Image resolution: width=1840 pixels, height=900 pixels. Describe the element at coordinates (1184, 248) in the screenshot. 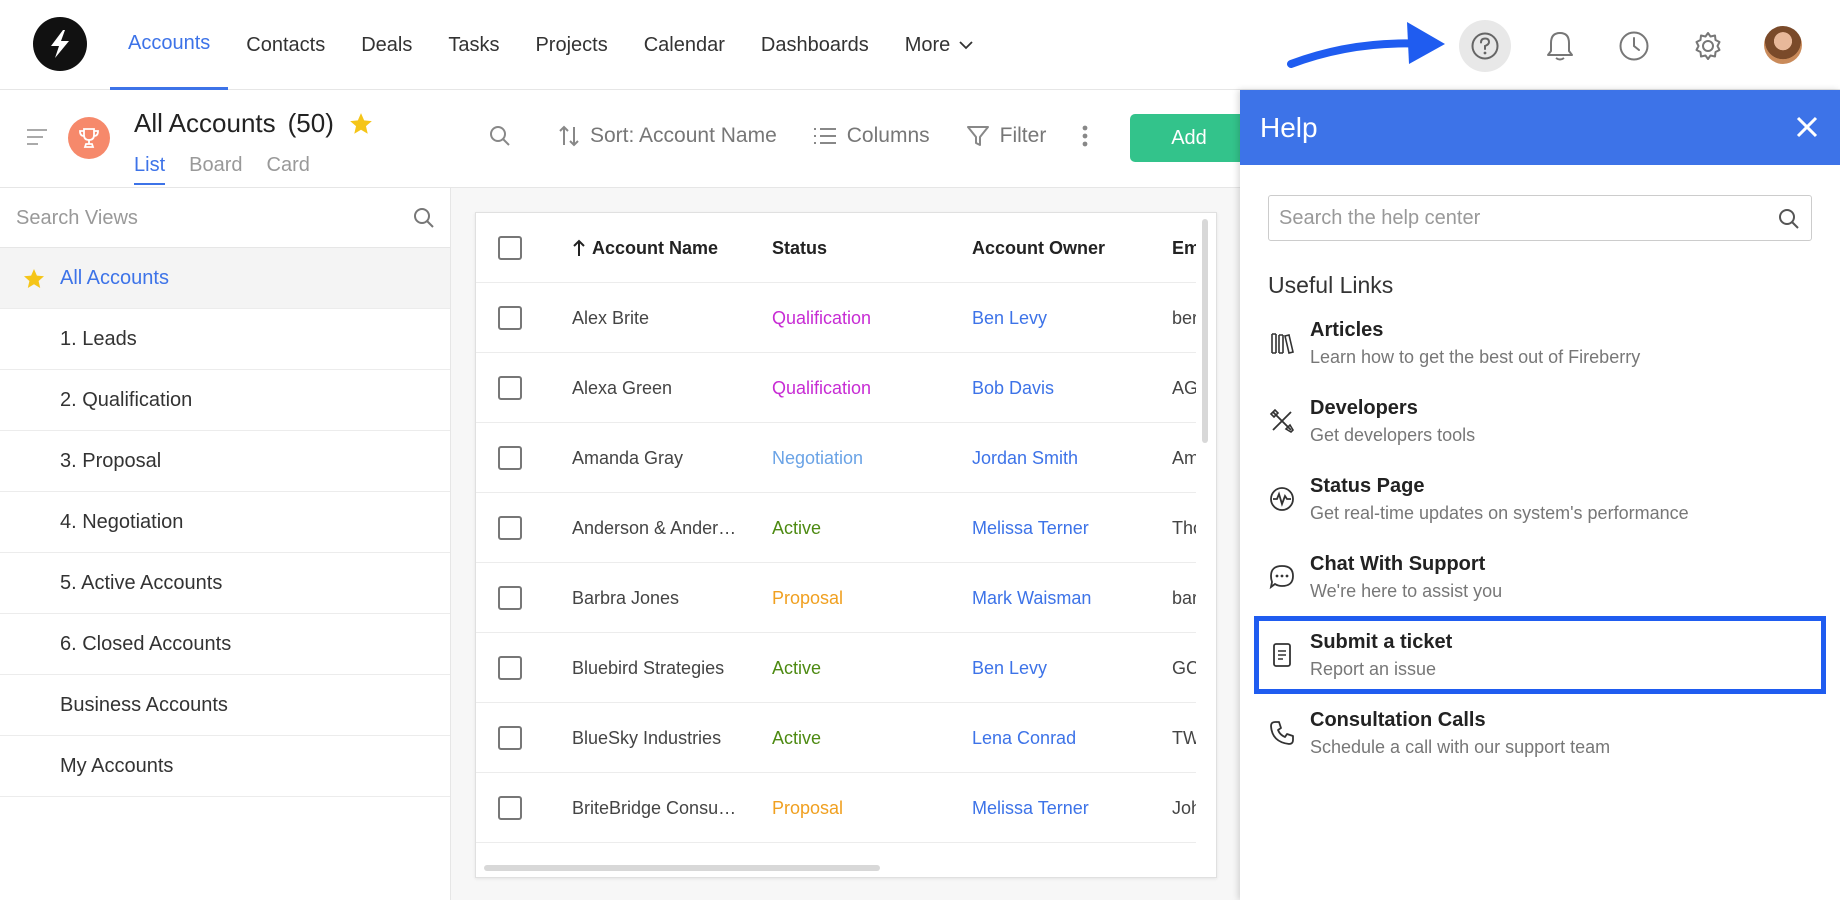

I see `column-header-email: Em` at that location.